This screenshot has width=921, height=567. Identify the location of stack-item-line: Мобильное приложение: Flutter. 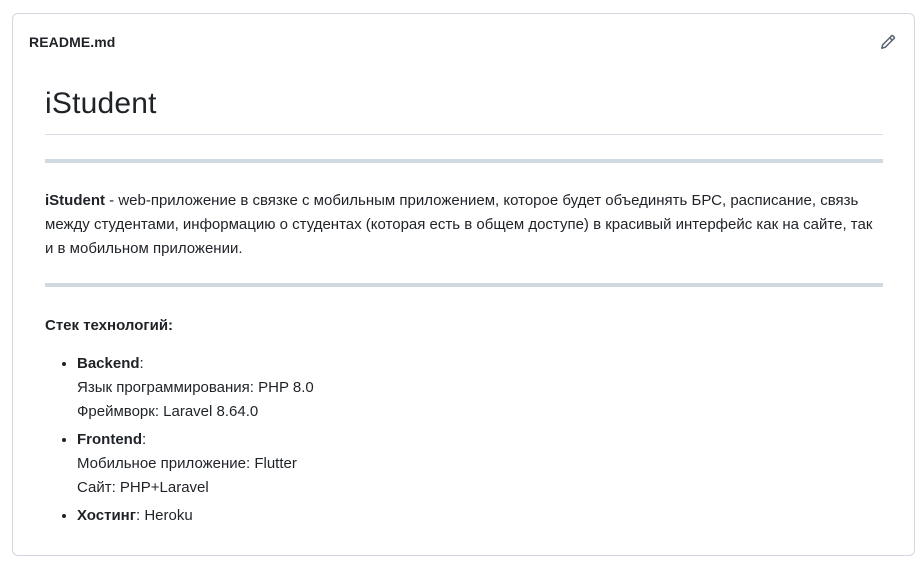
(187, 463).